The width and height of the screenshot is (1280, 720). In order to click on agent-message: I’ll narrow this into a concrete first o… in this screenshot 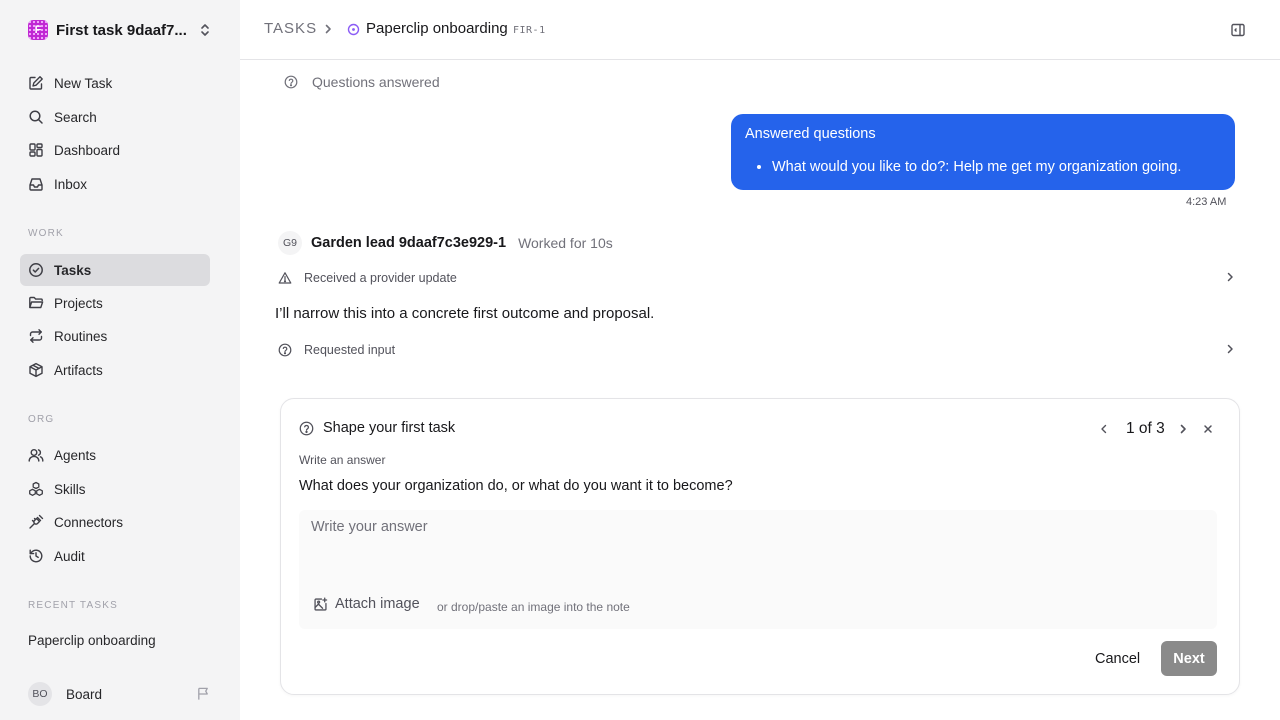, I will do `click(465, 313)`.